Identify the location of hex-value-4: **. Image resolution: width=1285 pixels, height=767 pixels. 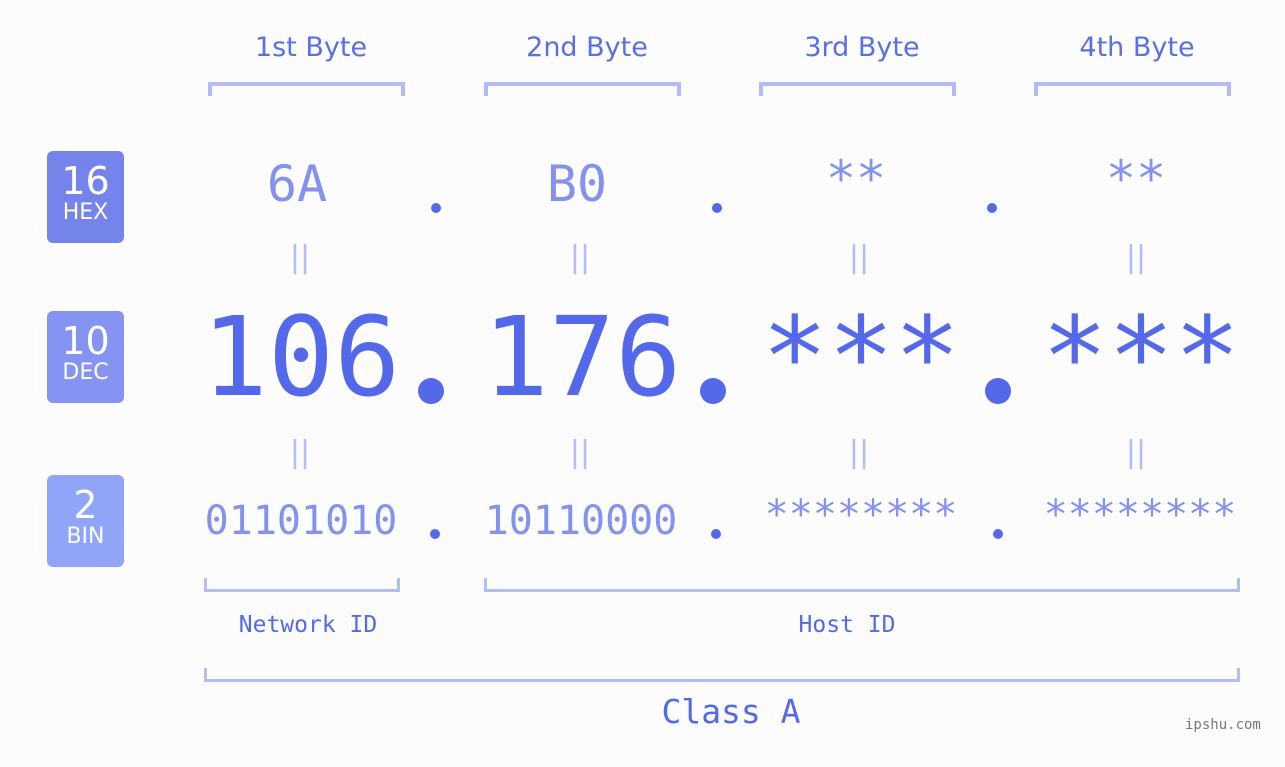
(1136, 179).